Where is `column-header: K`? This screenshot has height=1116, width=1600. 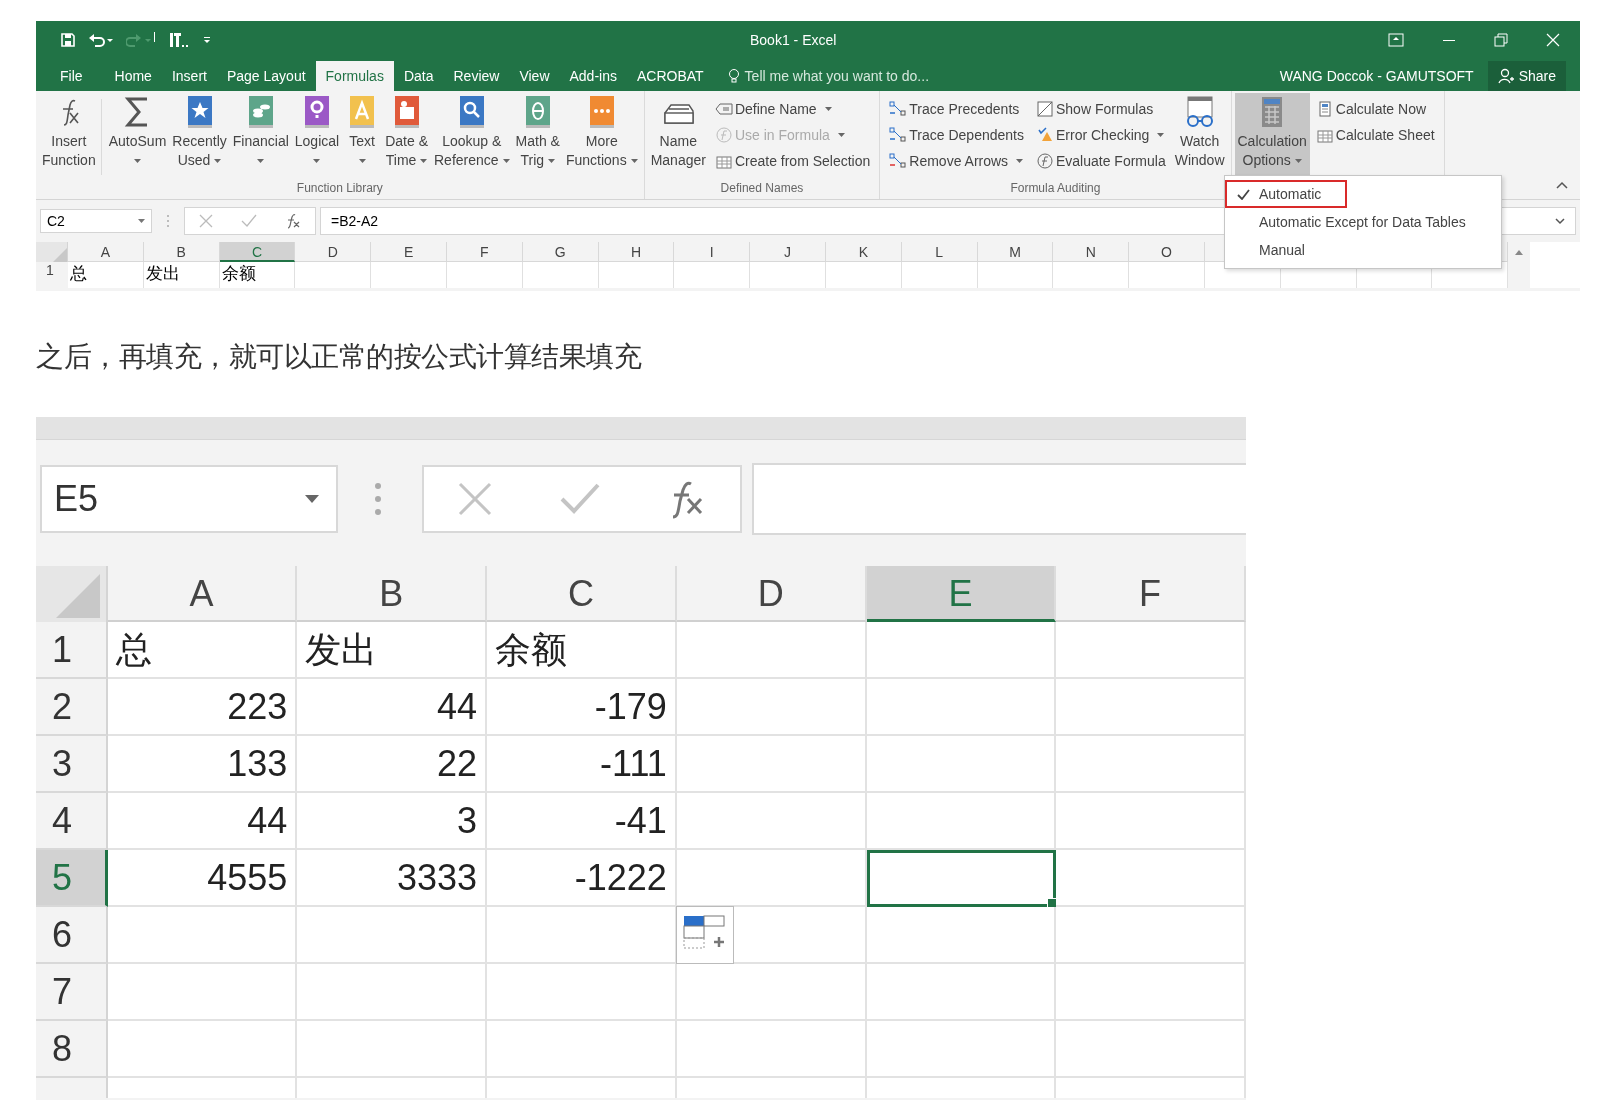
column-header: K is located at coordinates (863, 252).